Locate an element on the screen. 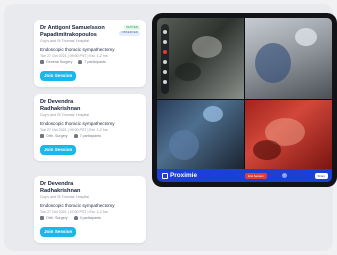 The width and height of the screenshot is (337, 255). proximie-logo-icon is located at coordinates (165, 175).